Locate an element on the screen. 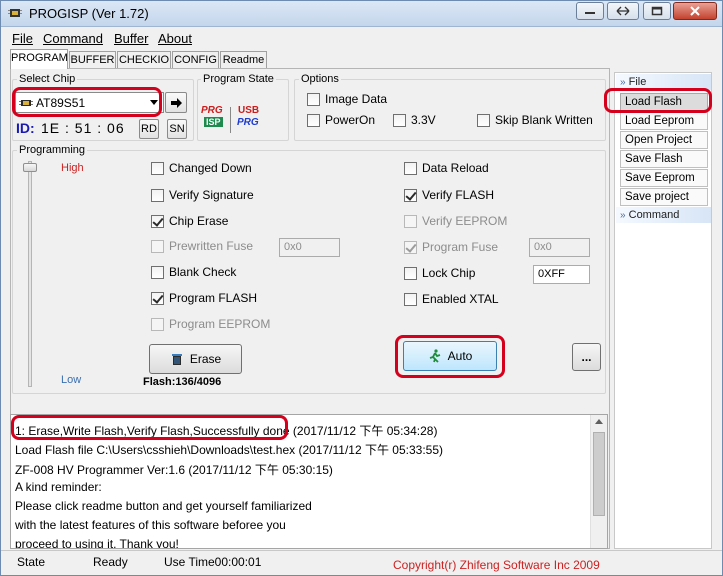  3v3-checkbox: 3.3V is located at coordinates (414, 120).